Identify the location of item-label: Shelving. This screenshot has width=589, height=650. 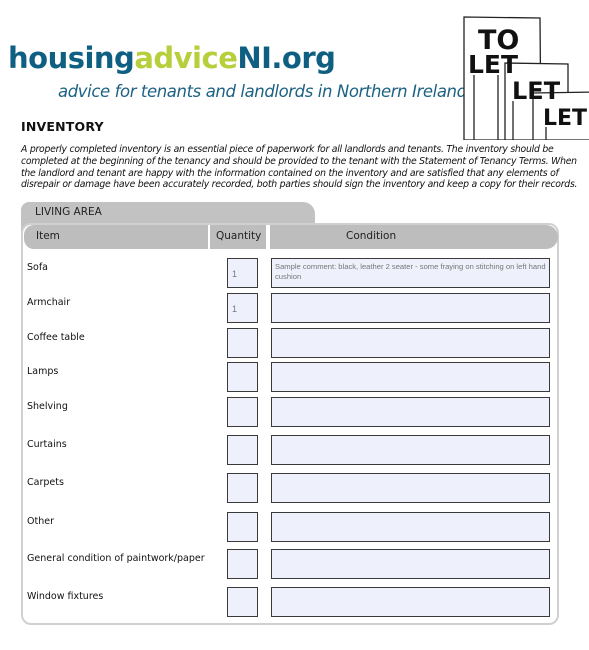
(47, 406).